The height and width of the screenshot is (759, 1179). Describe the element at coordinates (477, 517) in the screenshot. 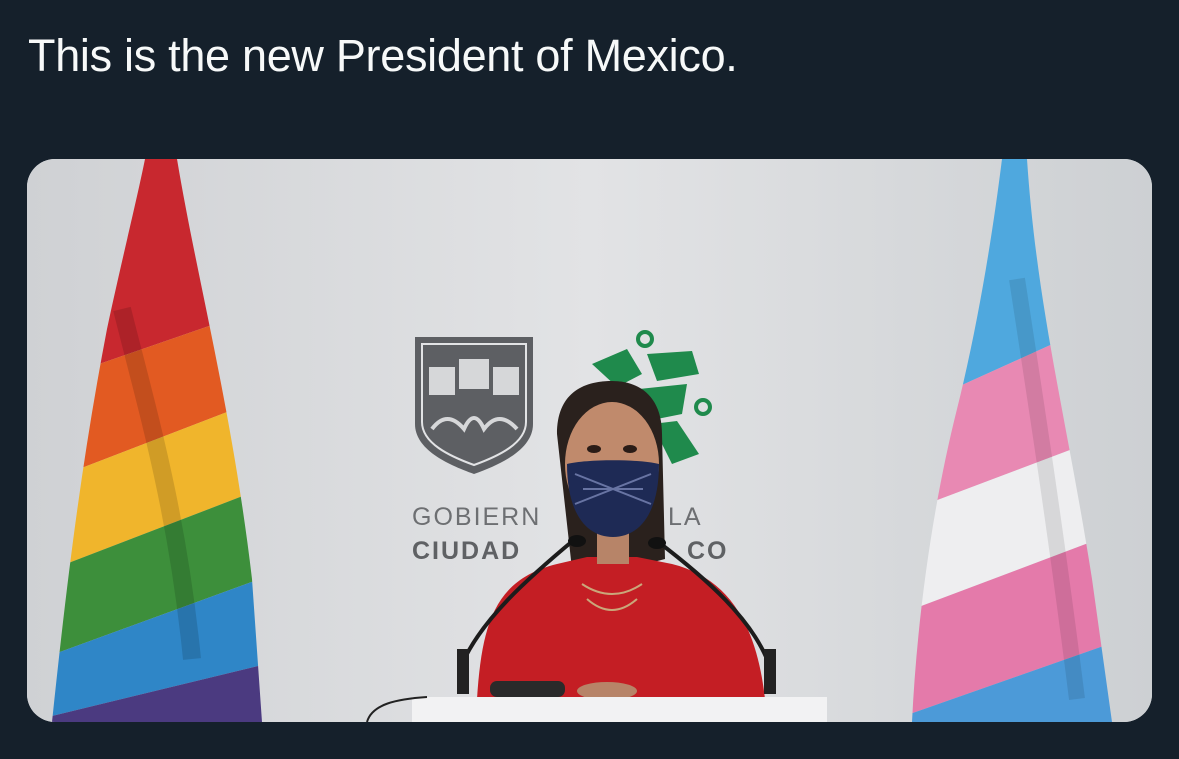

I see `logo-text-gobierno: GOBIERN` at that location.